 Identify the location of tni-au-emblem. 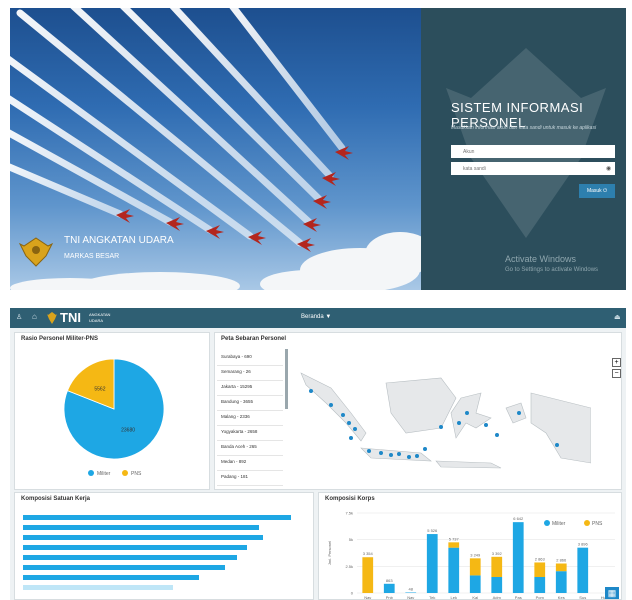
(36, 252).